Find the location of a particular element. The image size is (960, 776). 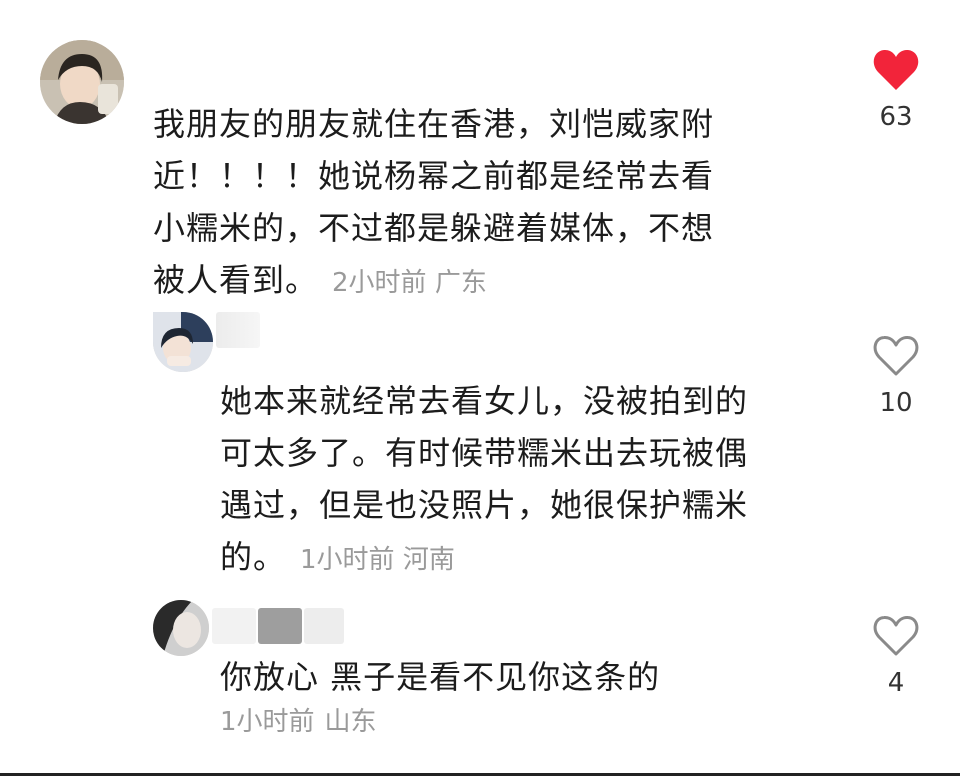

like-count: 10 is located at coordinates (896, 403).